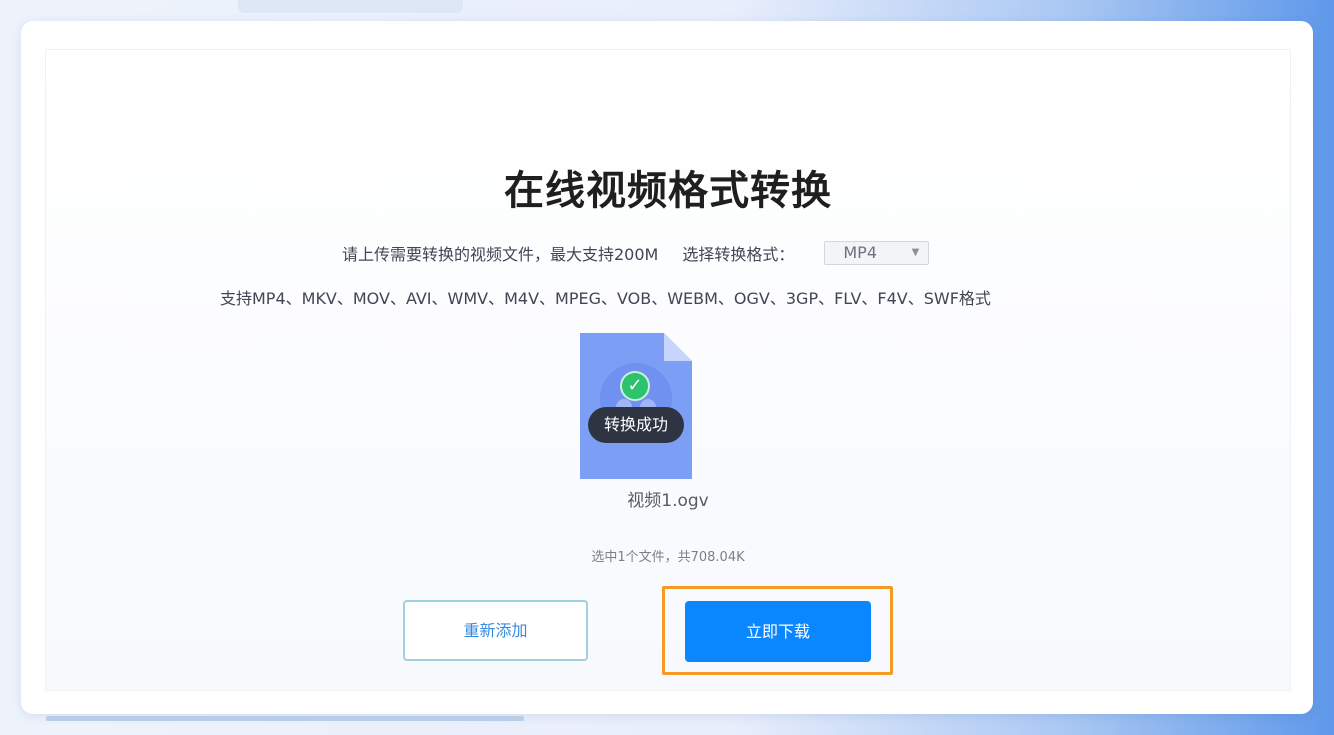  I want to click on video-file-icon, so click(636, 406).